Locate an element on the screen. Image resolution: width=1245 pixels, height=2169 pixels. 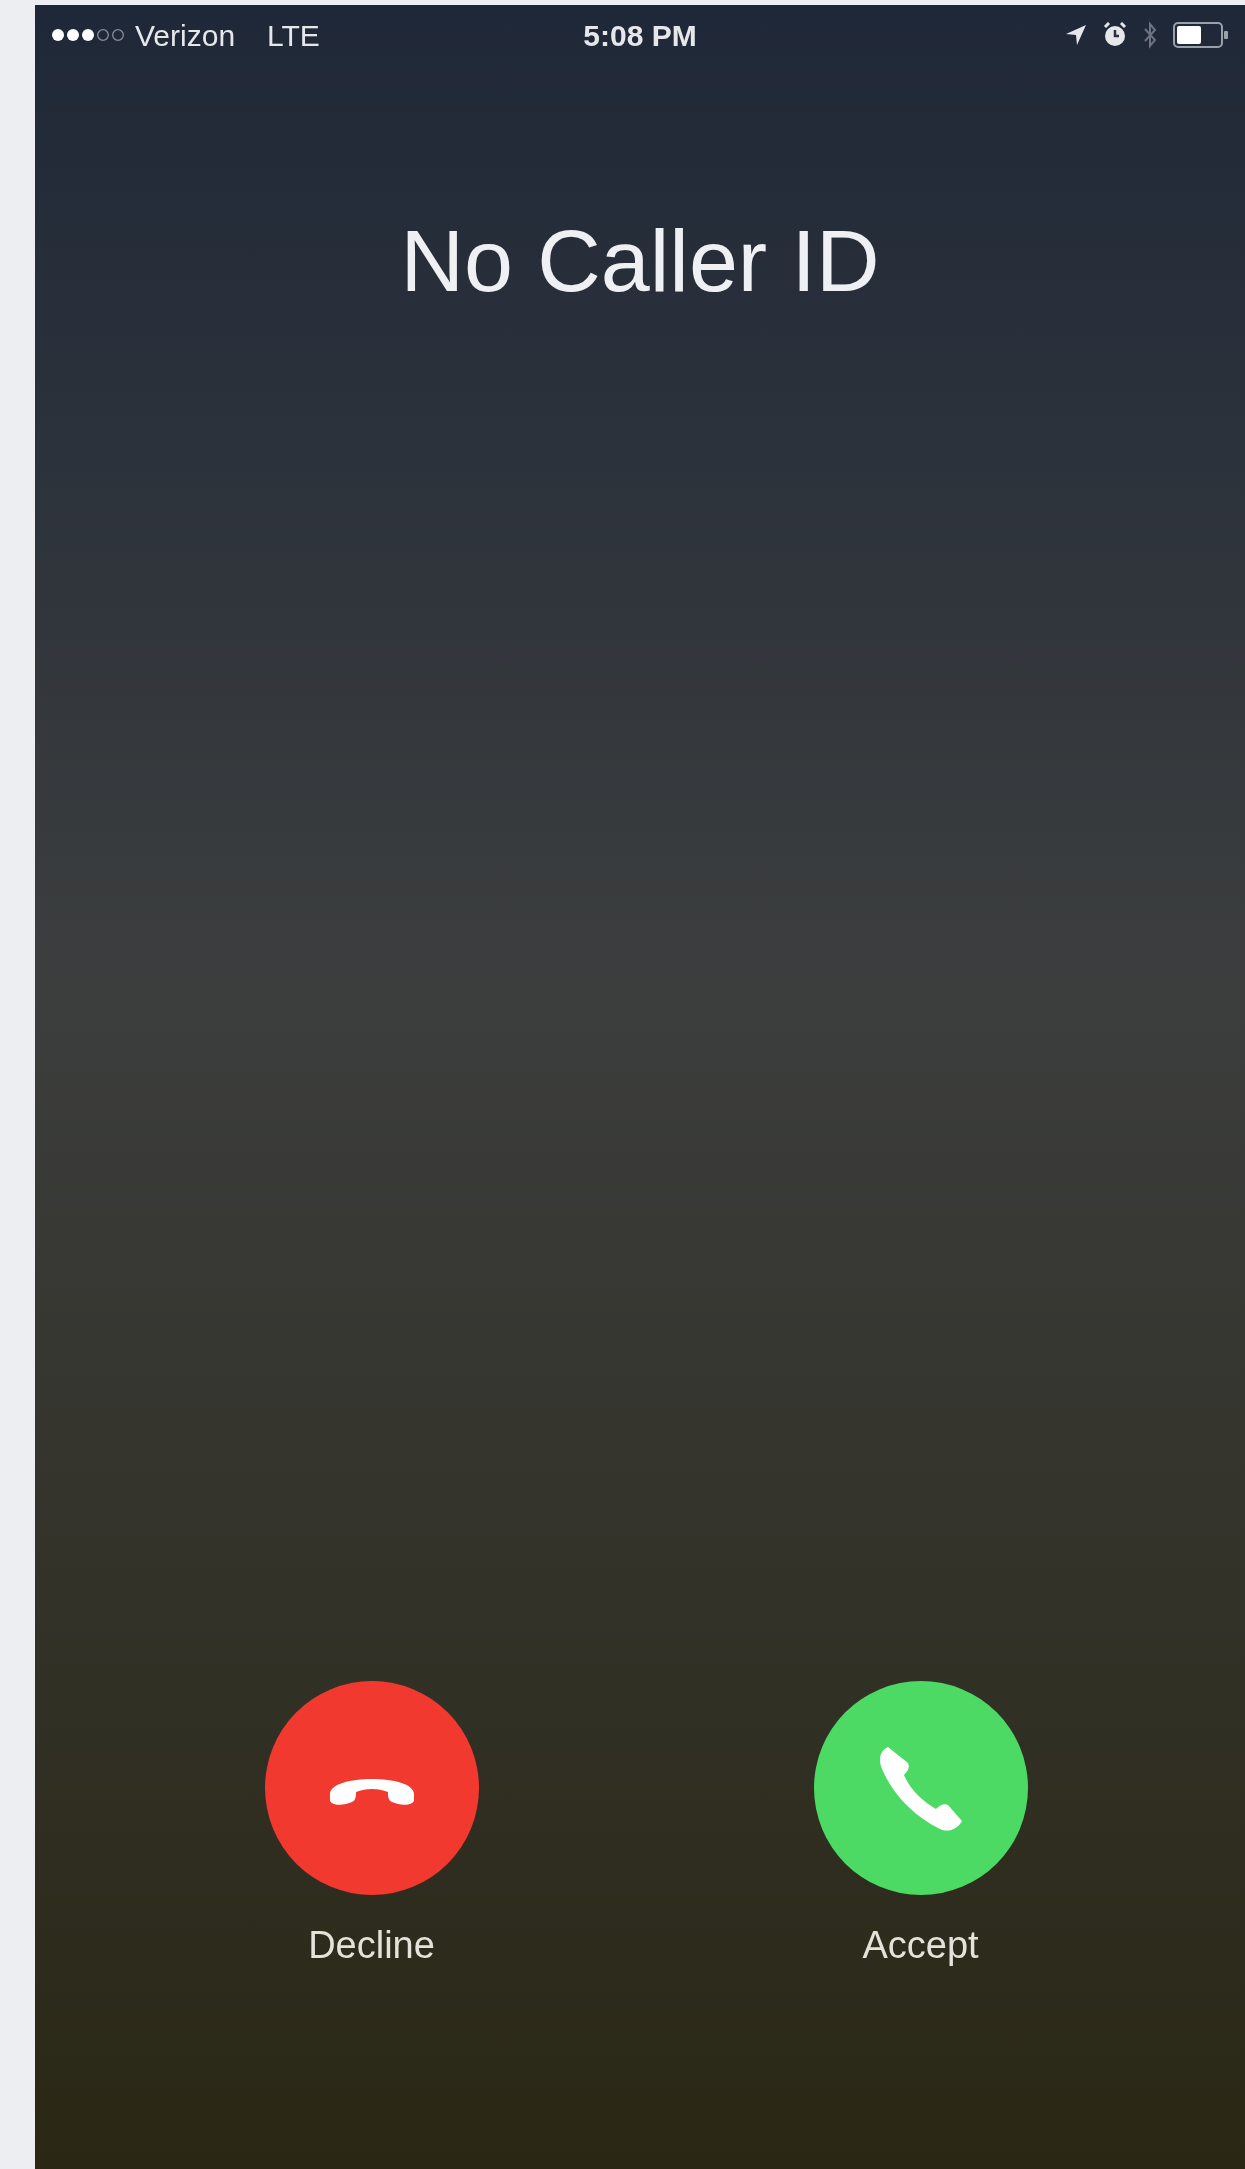
bluetooth-icon is located at coordinates (1150, 35).